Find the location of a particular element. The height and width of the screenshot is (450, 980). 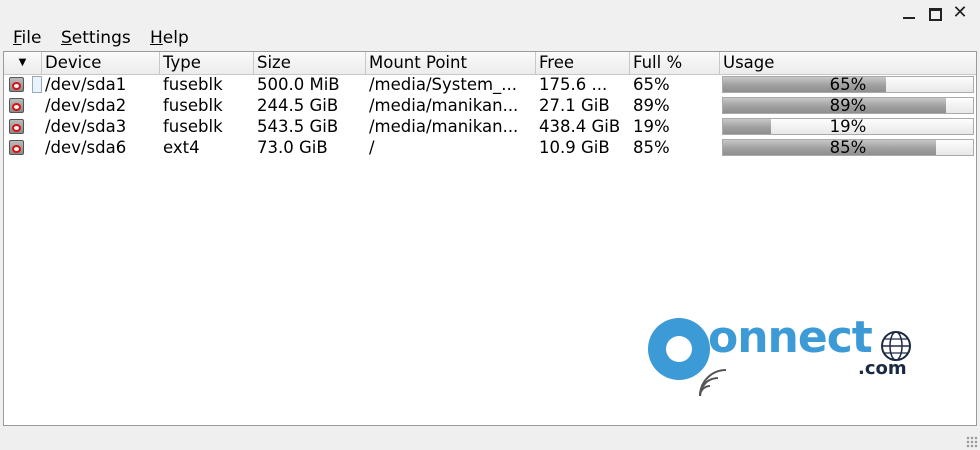

menu-settings-mnemonic: S is located at coordinates (66, 38).